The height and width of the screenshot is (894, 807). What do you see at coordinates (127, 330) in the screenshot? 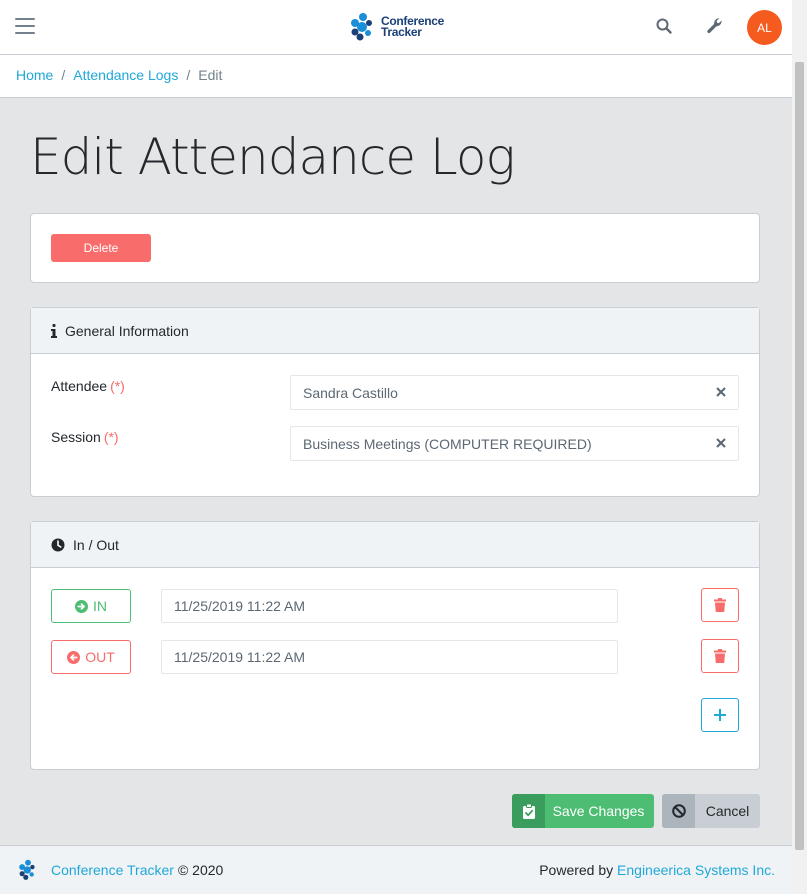
I see `general-information-title: General Information` at bounding box center [127, 330].